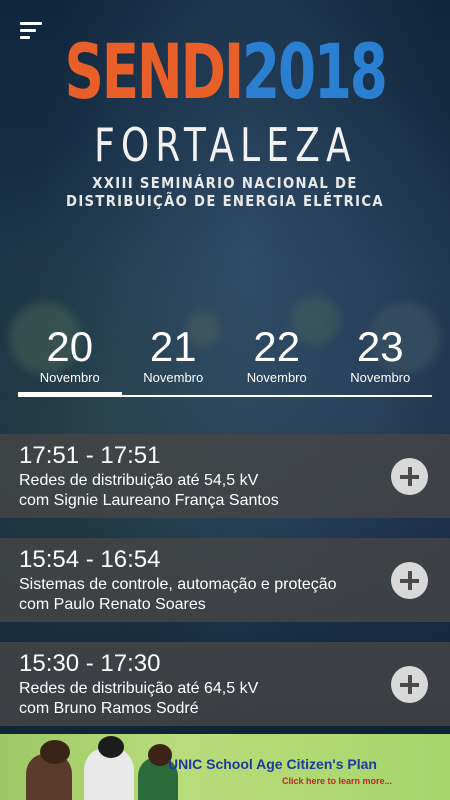 This screenshot has width=450, height=800. Describe the element at coordinates (112, 604) in the screenshot. I see `session-speaker: com Paulo Renato Soares` at that location.